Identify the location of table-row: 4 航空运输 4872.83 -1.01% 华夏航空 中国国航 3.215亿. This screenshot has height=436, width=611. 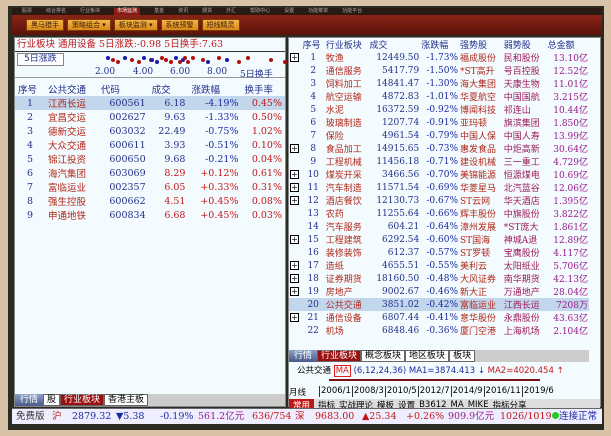
(439, 97).